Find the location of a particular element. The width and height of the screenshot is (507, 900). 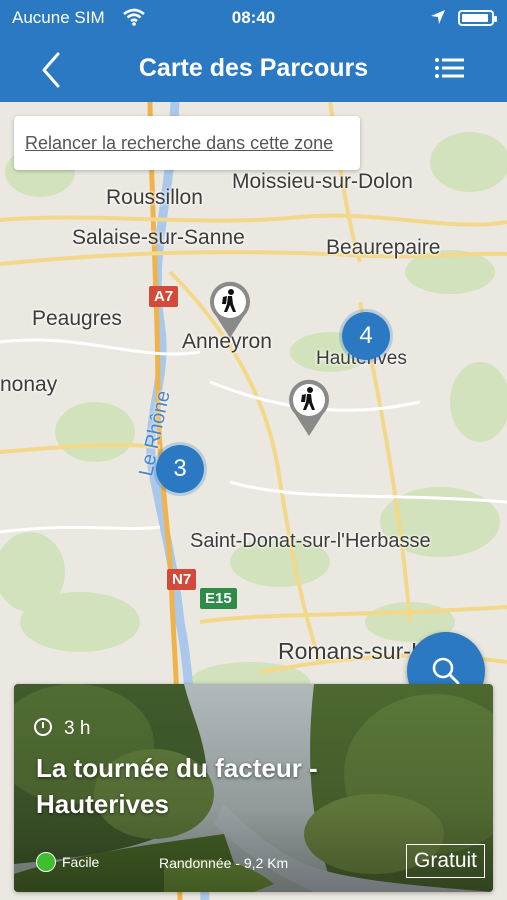

difficulty-label: Facile is located at coordinates (81, 862).